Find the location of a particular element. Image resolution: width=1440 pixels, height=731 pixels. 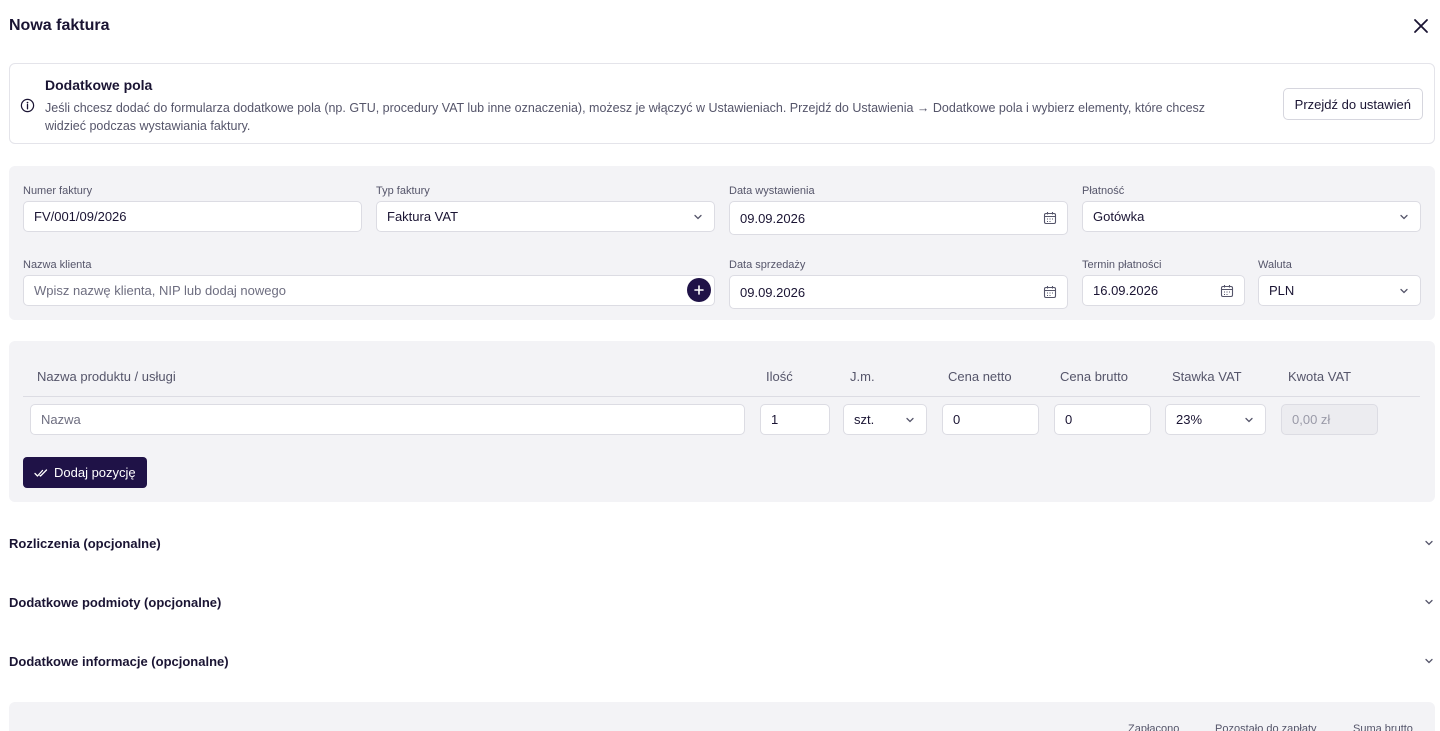

add-client-button is located at coordinates (699, 290).